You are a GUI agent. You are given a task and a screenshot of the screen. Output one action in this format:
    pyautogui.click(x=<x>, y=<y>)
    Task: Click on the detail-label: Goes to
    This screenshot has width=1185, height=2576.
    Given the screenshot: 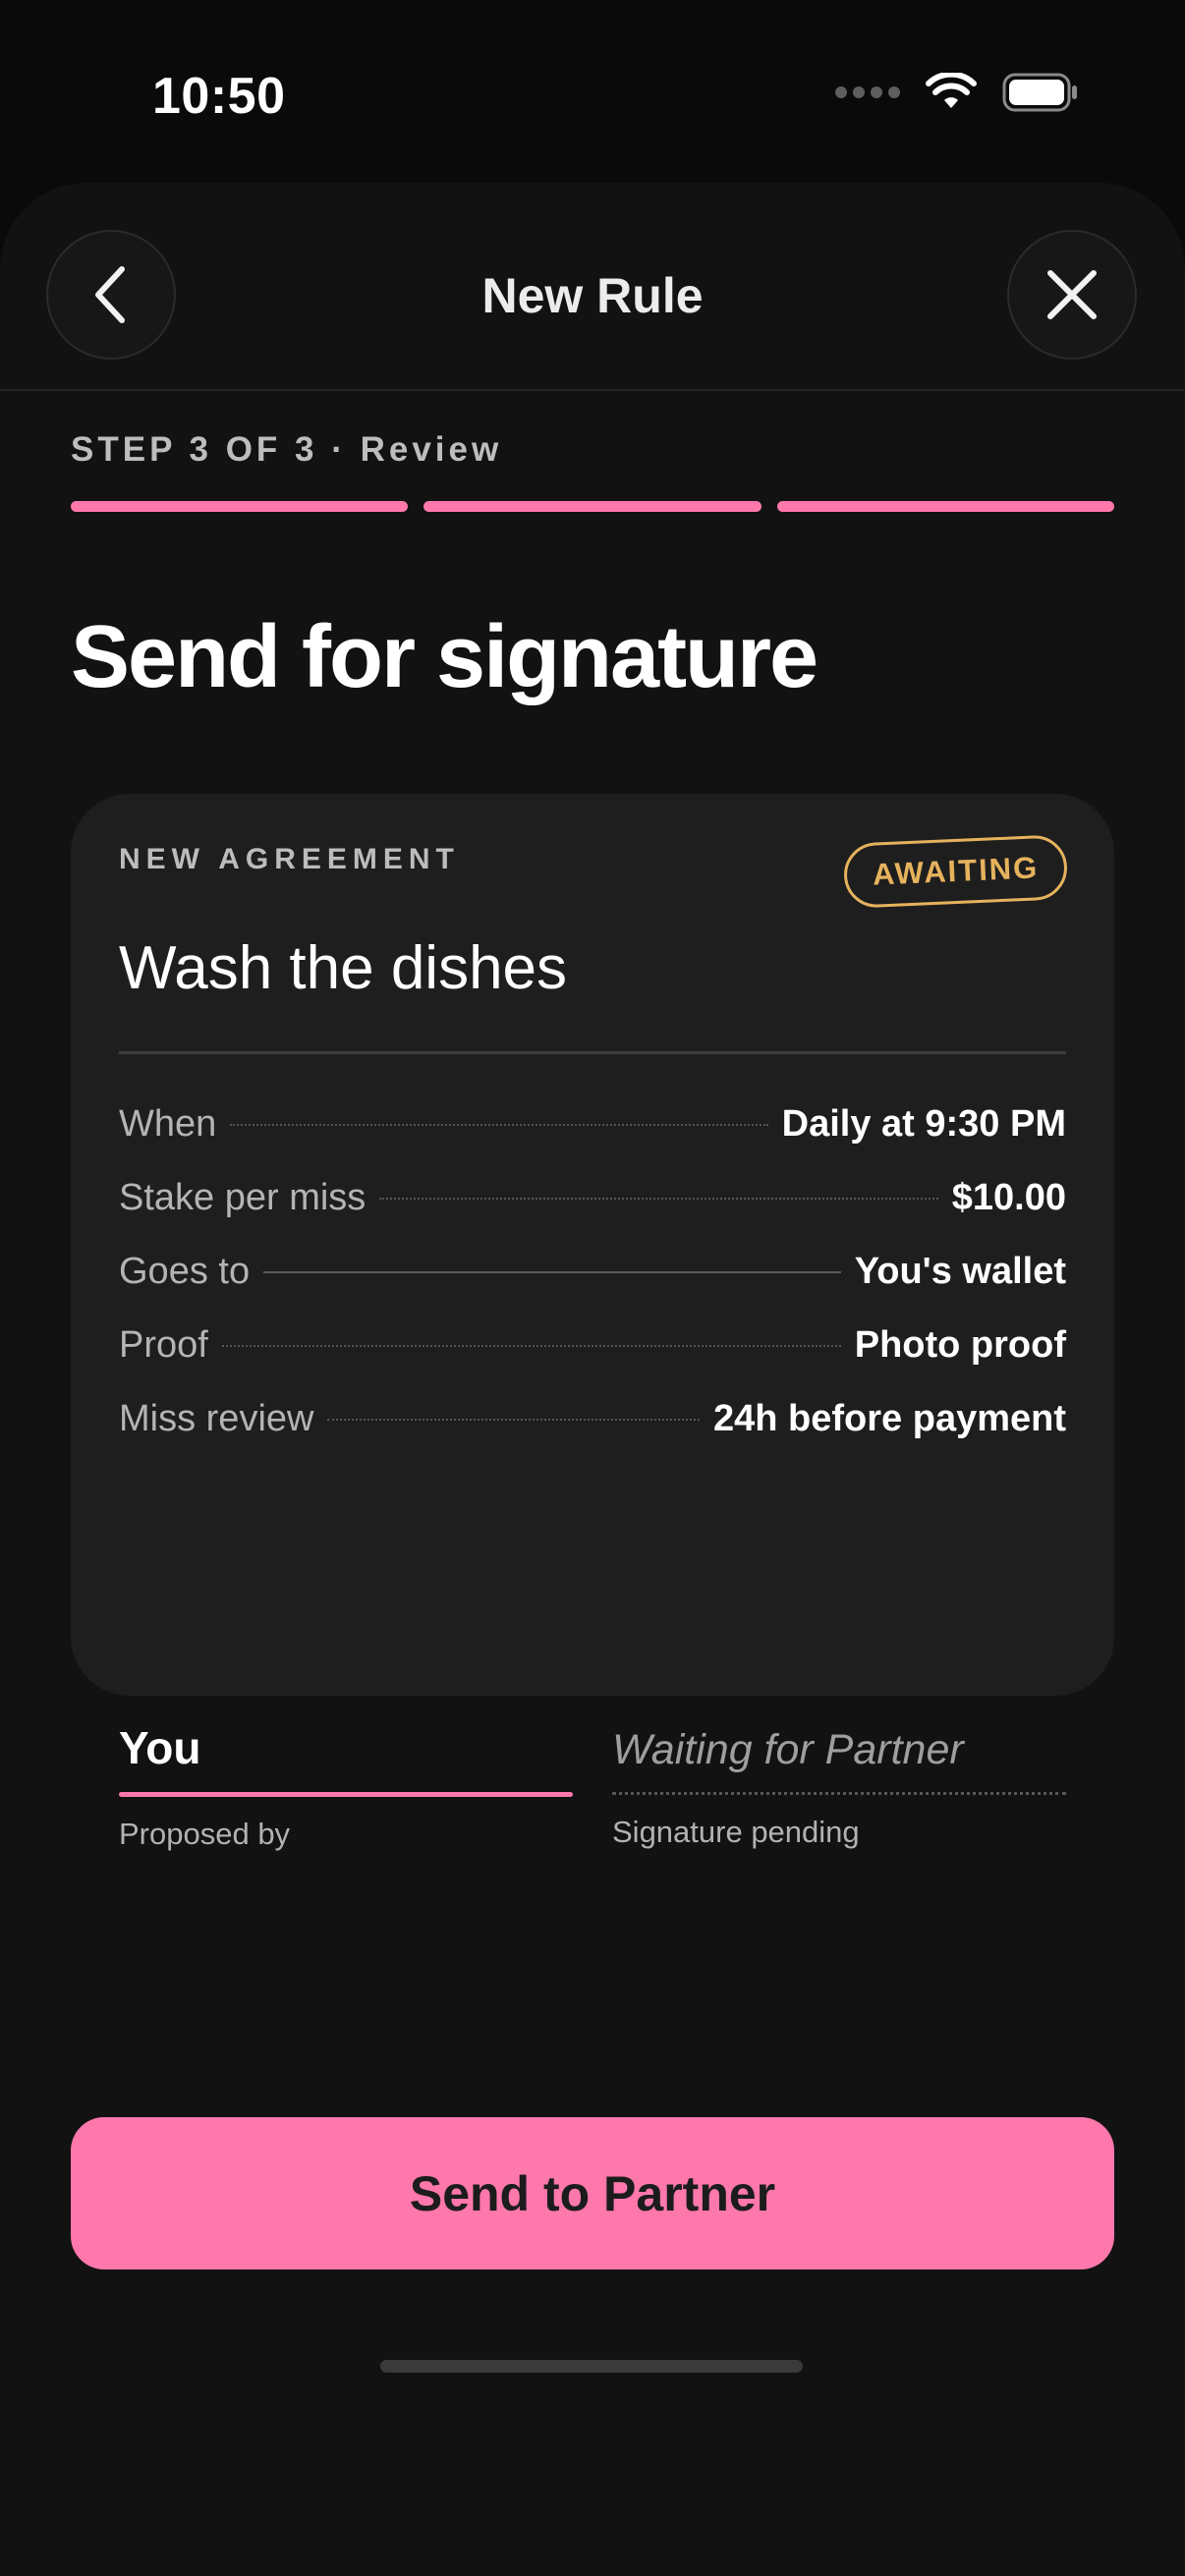 What is the action you would take?
    pyautogui.click(x=185, y=1271)
    